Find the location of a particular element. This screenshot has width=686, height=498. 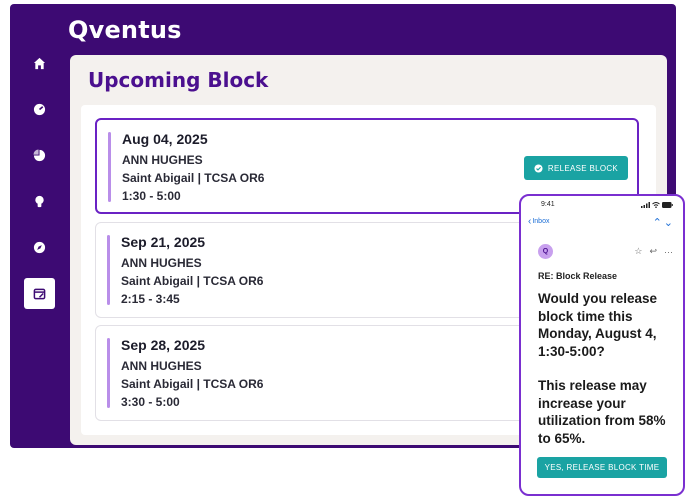

wifi-icon is located at coordinates (656, 205).